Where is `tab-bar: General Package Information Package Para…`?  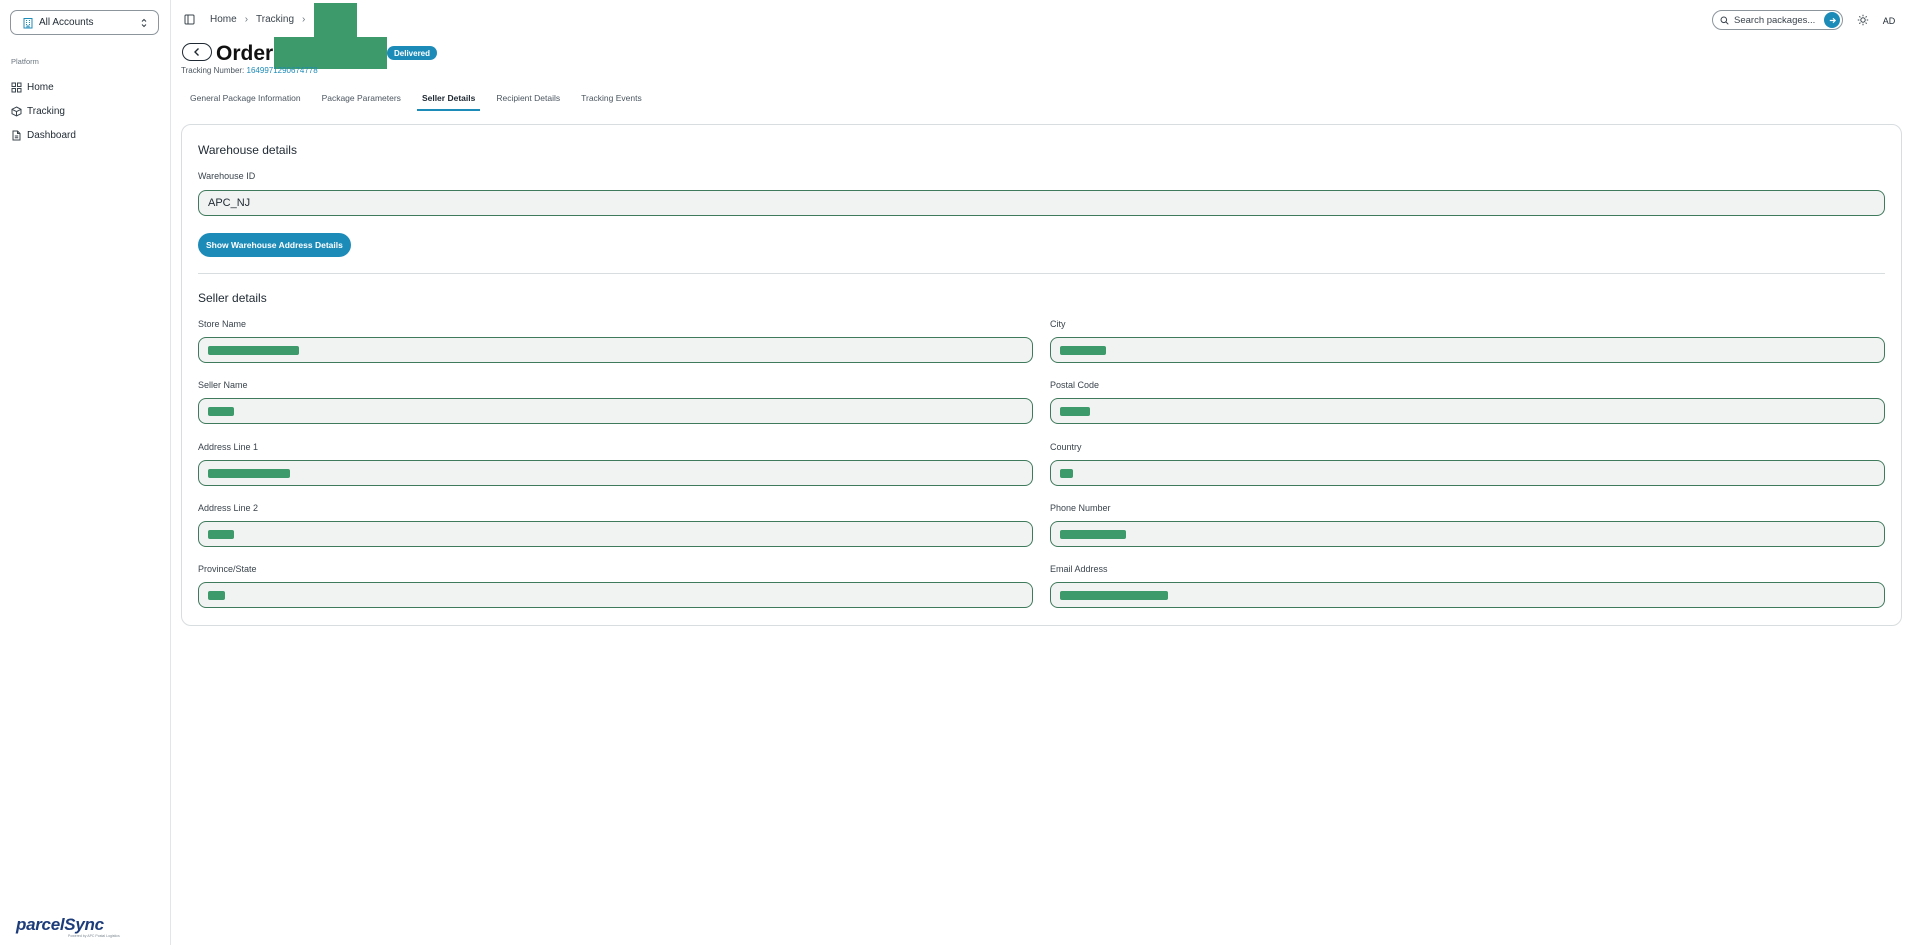 tab-bar: General Package Information Package Para… is located at coordinates (417, 99).